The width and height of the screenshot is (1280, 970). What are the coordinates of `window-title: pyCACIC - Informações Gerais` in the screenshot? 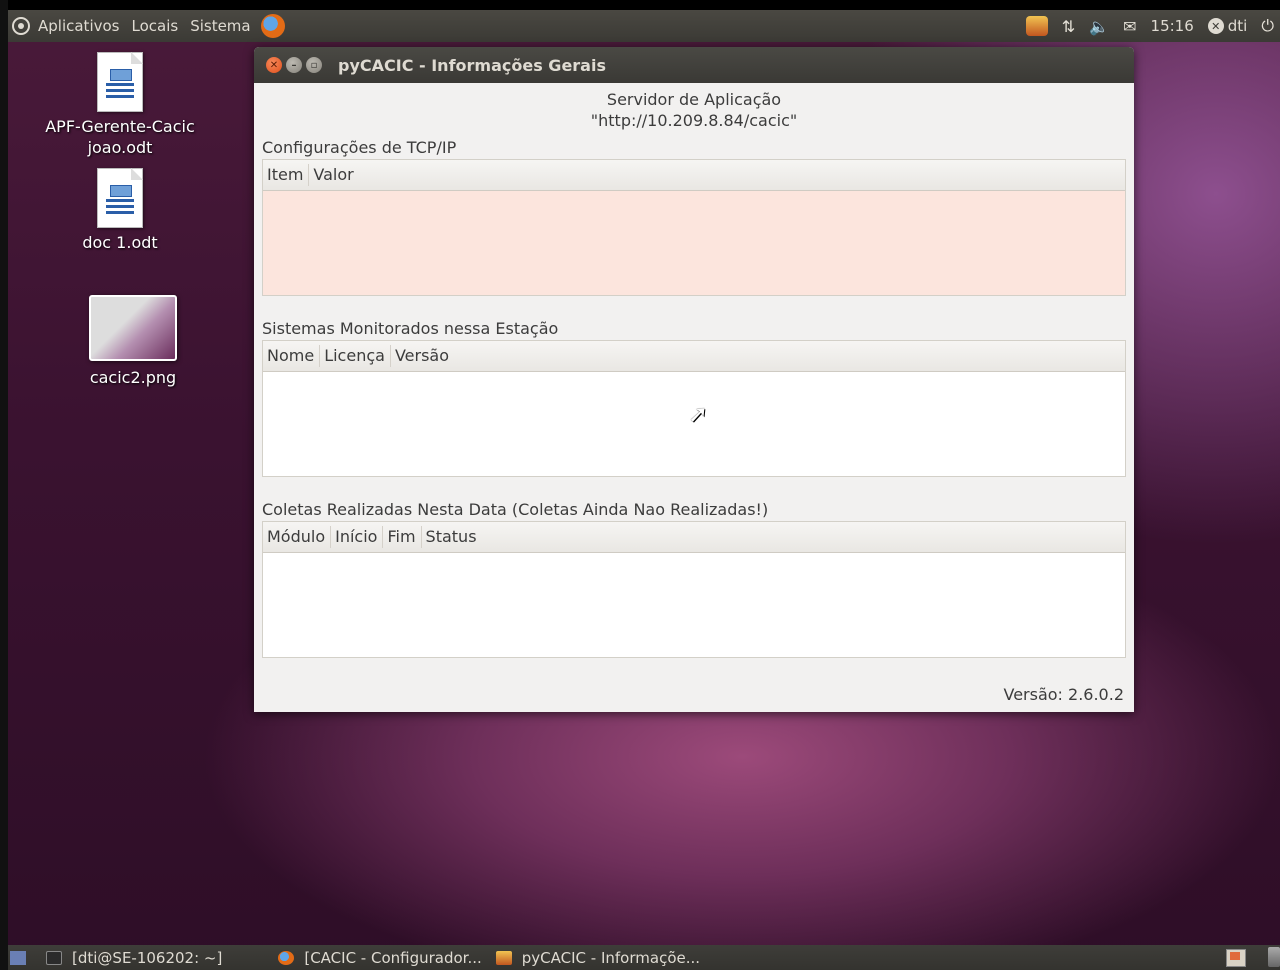 It's located at (472, 65).